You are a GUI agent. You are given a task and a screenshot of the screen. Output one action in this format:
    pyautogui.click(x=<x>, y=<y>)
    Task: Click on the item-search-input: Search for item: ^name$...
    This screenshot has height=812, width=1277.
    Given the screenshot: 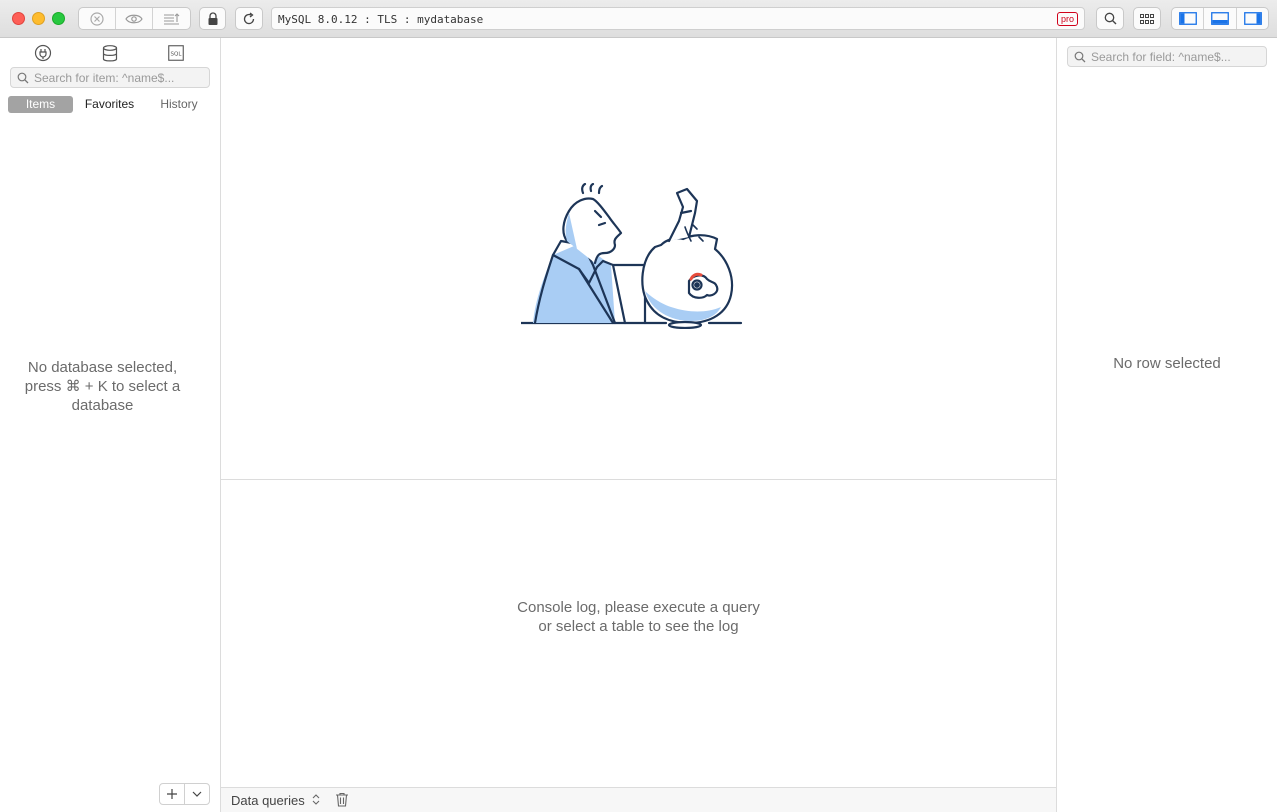 What is the action you would take?
    pyautogui.click(x=110, y=77)
    